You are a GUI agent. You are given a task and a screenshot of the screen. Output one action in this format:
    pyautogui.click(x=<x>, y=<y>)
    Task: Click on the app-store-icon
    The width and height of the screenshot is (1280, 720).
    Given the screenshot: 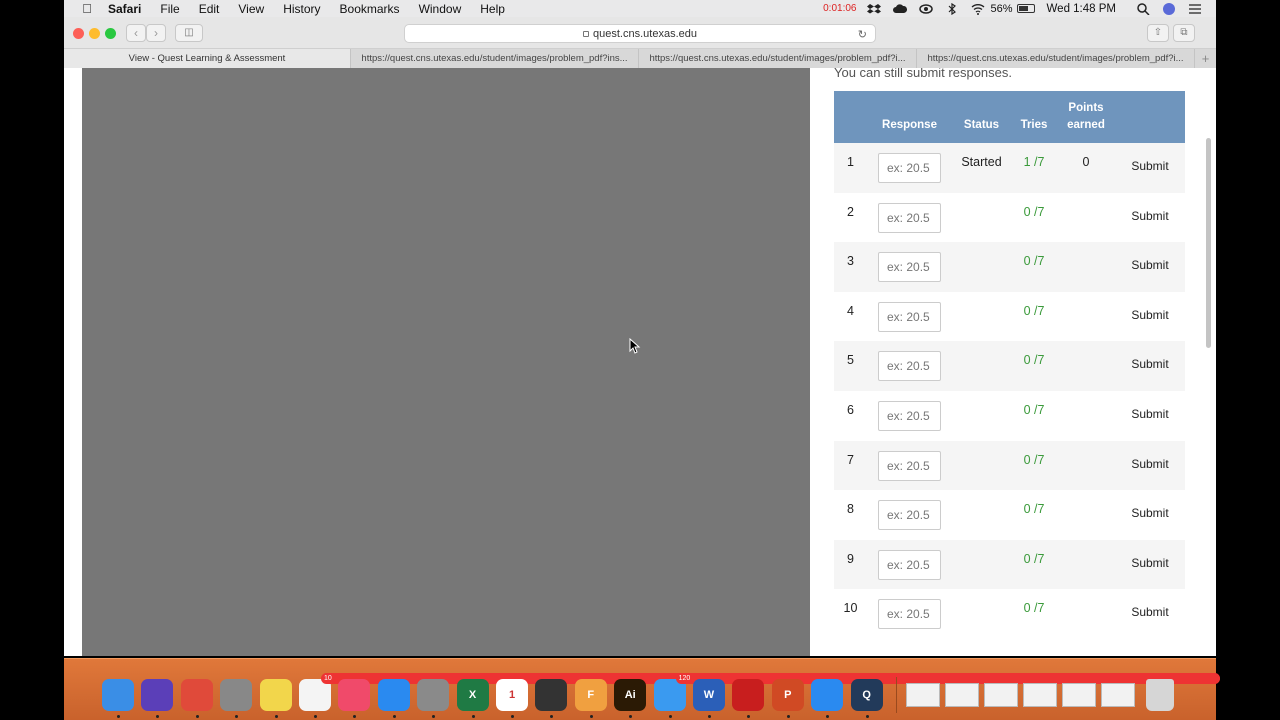 What is the action you would take?
    pyautogui.click(x=393, y=695)
    